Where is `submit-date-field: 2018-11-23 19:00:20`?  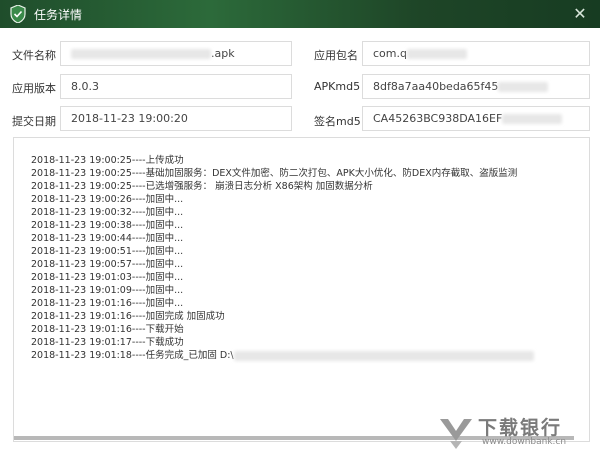
submit-date-field: 2018-11-23 19:00:20 is located at coordinates (176, 118).